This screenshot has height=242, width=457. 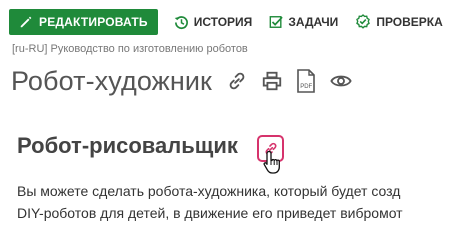 What do you see at coordinates (93, 22) in the screenshot?
I see `edit-button-label: РЕДАКТИРОВАТЬ` at bounding box center [93, 22].